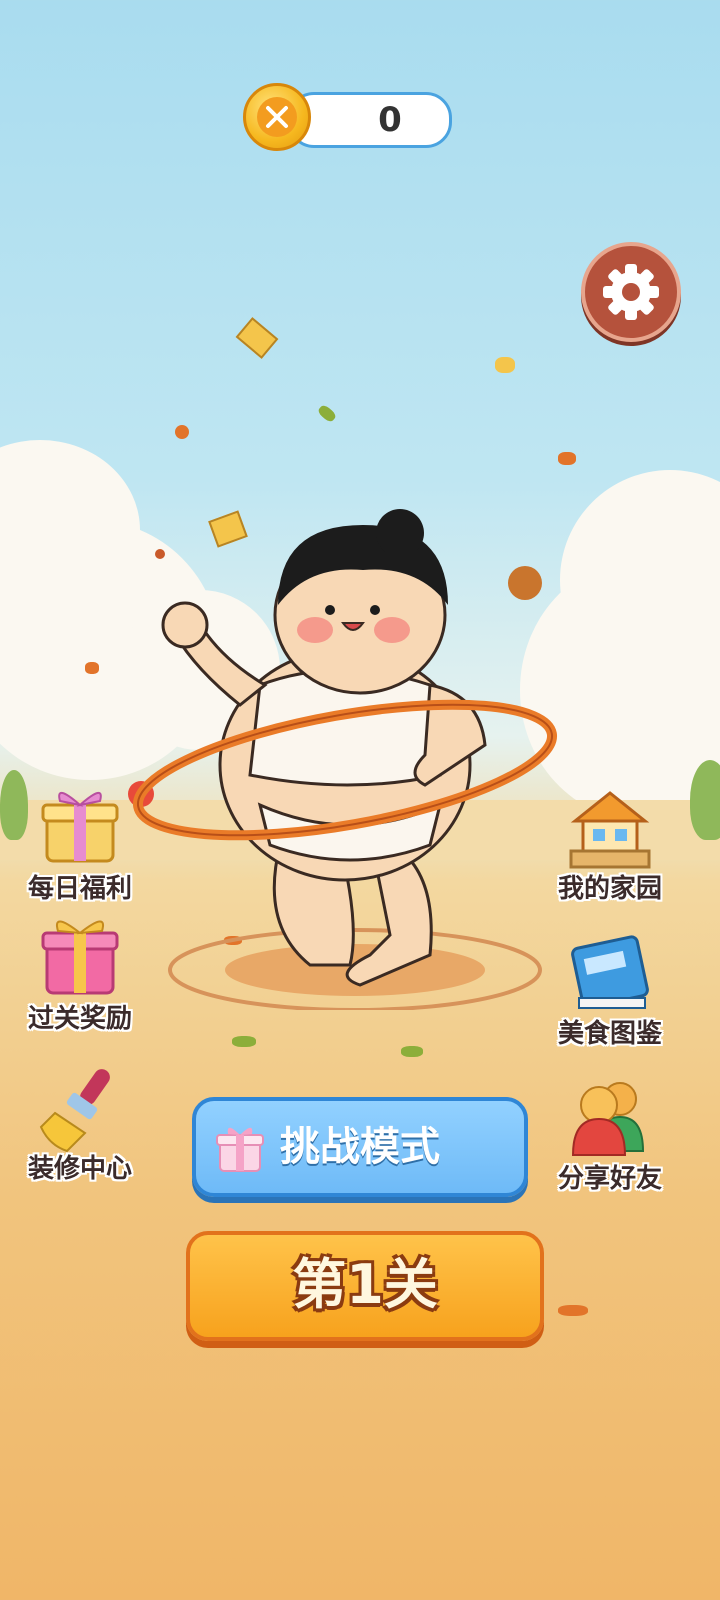 The image size is (720, 1600). I want to click on start-level-button: 第1关, so click(365, 1286).